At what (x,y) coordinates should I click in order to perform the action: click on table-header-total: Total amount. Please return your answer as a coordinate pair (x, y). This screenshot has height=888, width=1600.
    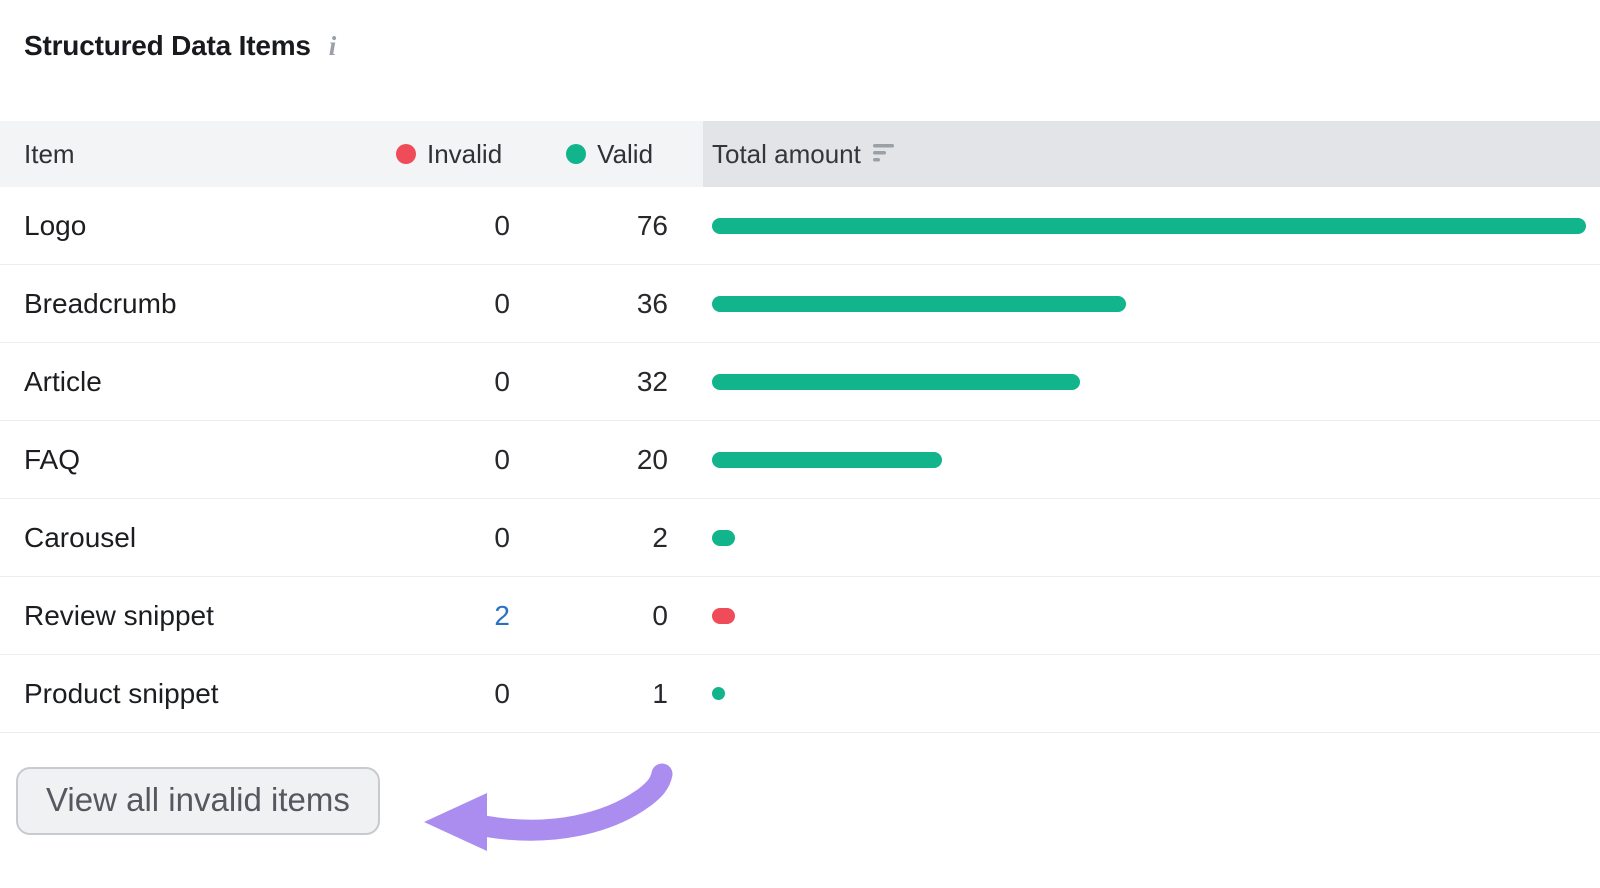
    Looking at the image, I should click on (1151, 154).